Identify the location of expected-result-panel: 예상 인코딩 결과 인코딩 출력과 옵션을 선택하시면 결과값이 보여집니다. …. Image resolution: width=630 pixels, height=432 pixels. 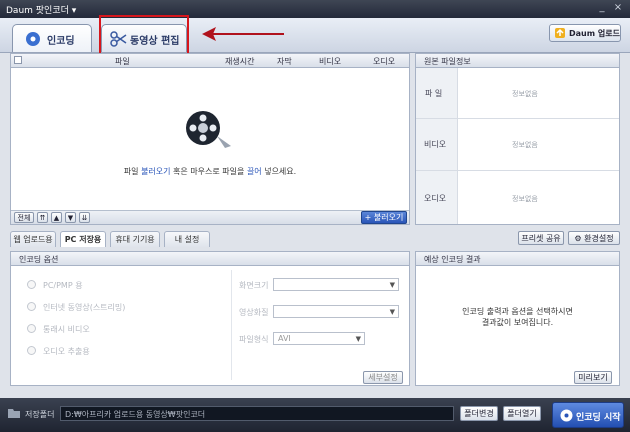
(517, 318).